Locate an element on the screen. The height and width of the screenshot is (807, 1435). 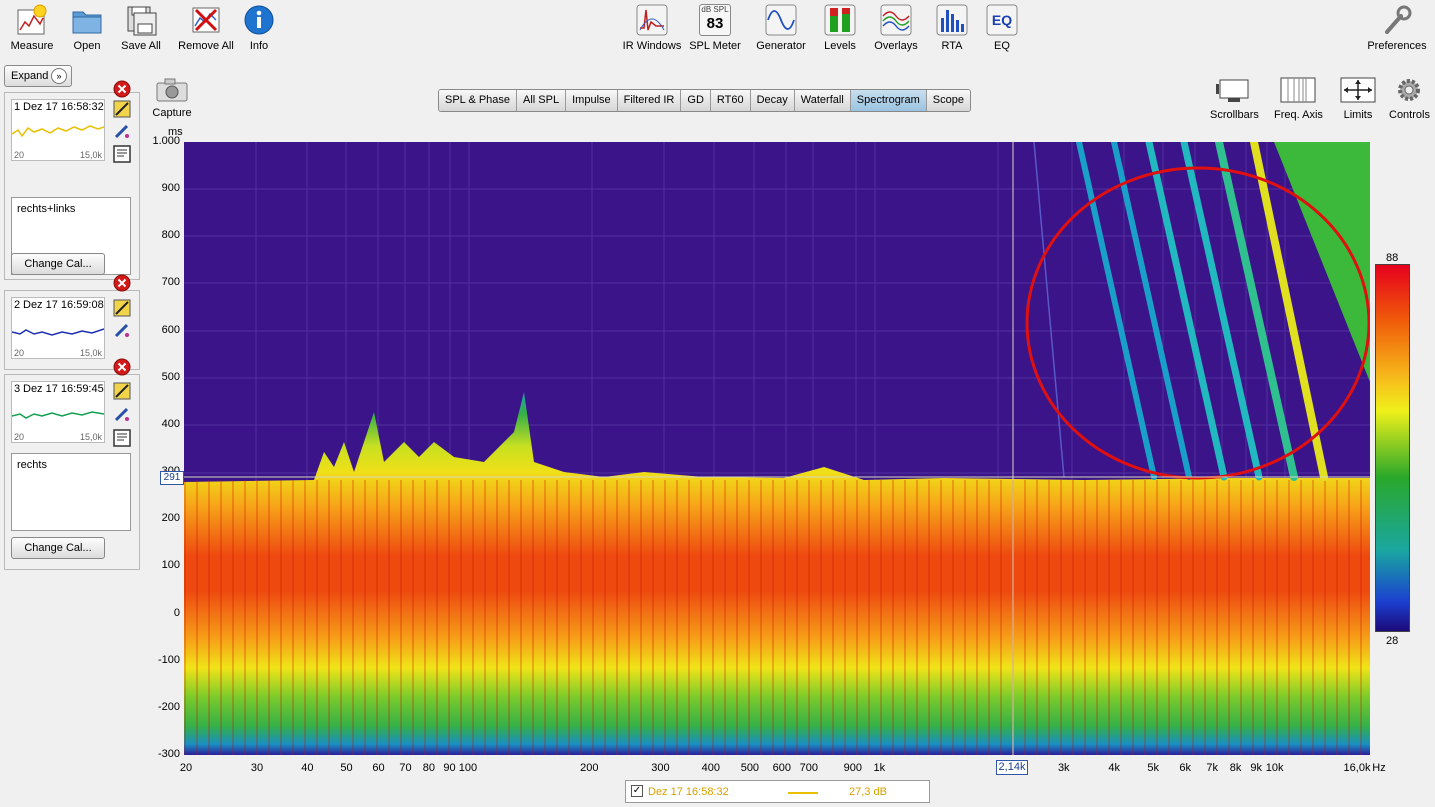
x-tick-label: 40 is located at coordinates (307, 768).